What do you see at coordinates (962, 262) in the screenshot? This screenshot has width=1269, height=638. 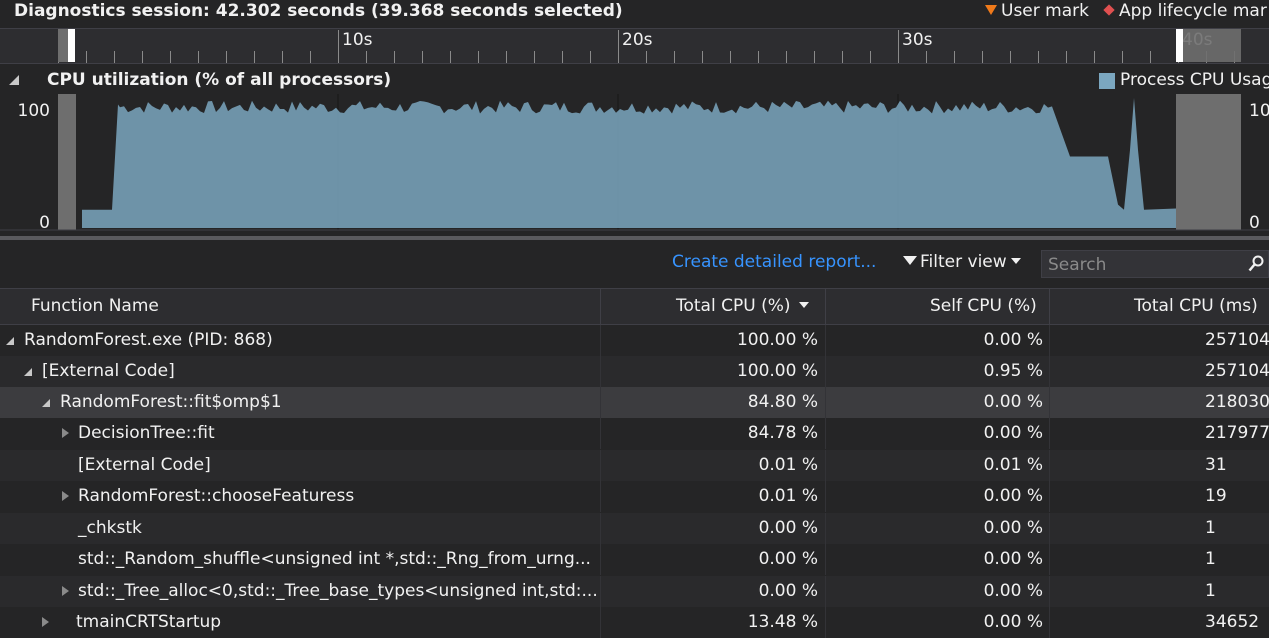 I see `filter-view-button: Filter view` at bounding box center [962, 262].